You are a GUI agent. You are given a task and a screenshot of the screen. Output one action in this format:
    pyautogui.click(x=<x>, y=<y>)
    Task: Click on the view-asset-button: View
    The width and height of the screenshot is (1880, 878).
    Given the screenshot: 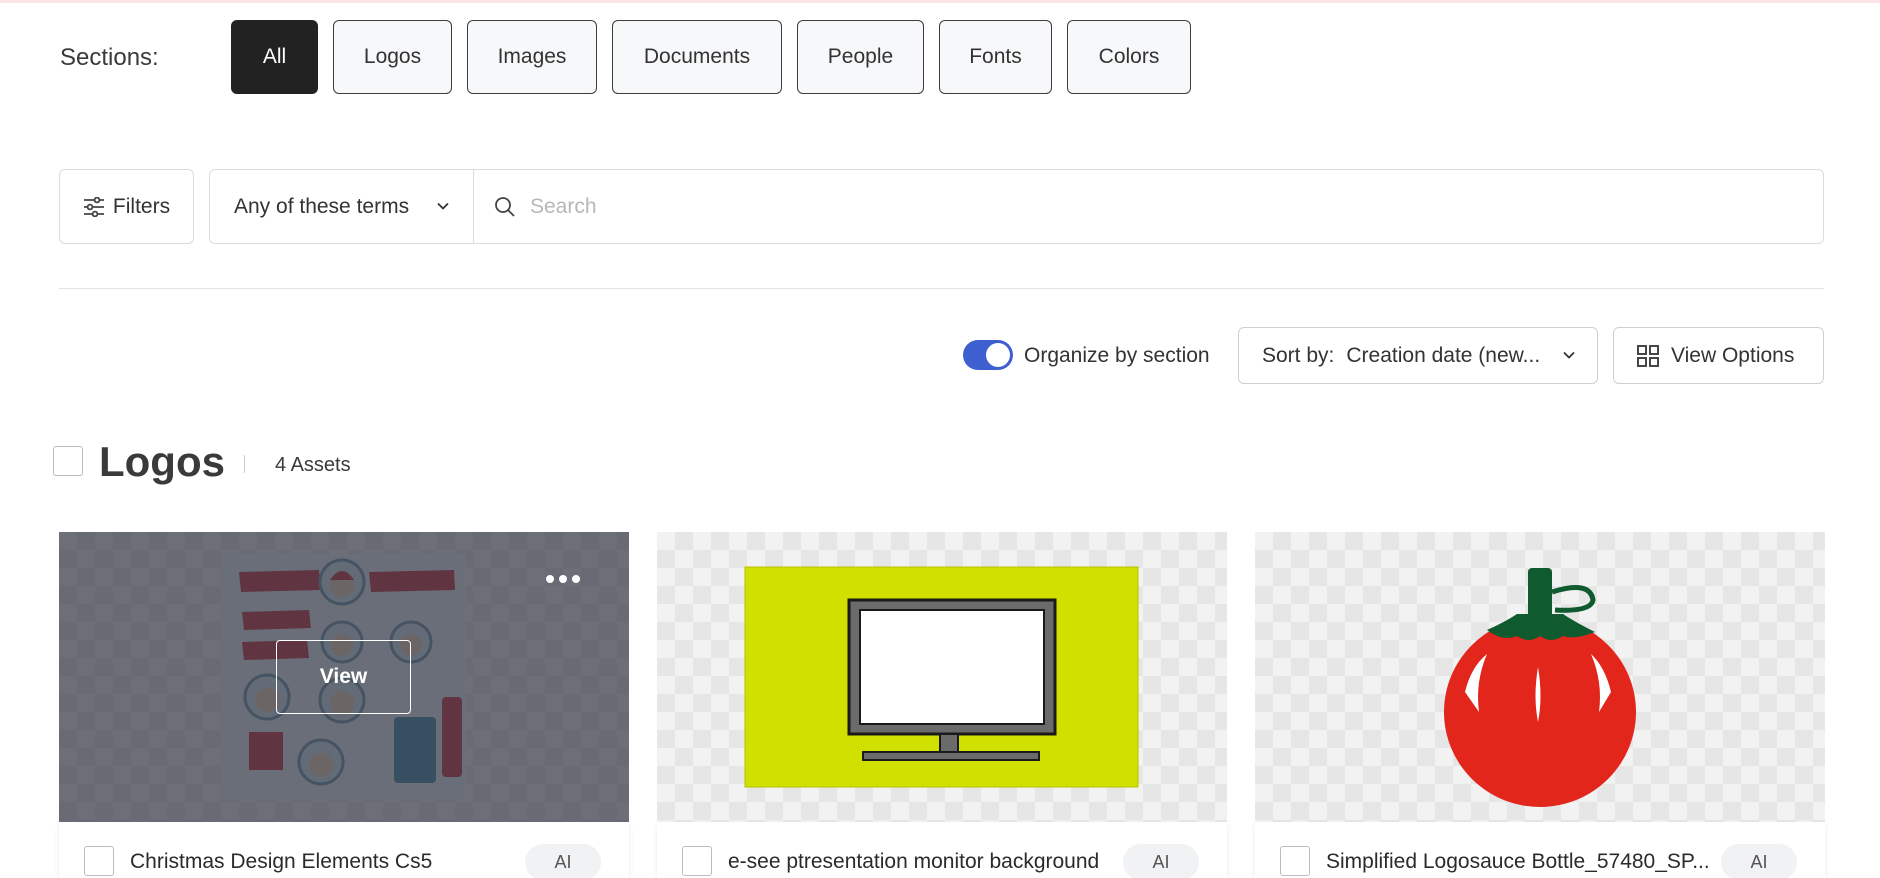 What is the action you would take?
    pyautogui.click(x=343, y=677)
    